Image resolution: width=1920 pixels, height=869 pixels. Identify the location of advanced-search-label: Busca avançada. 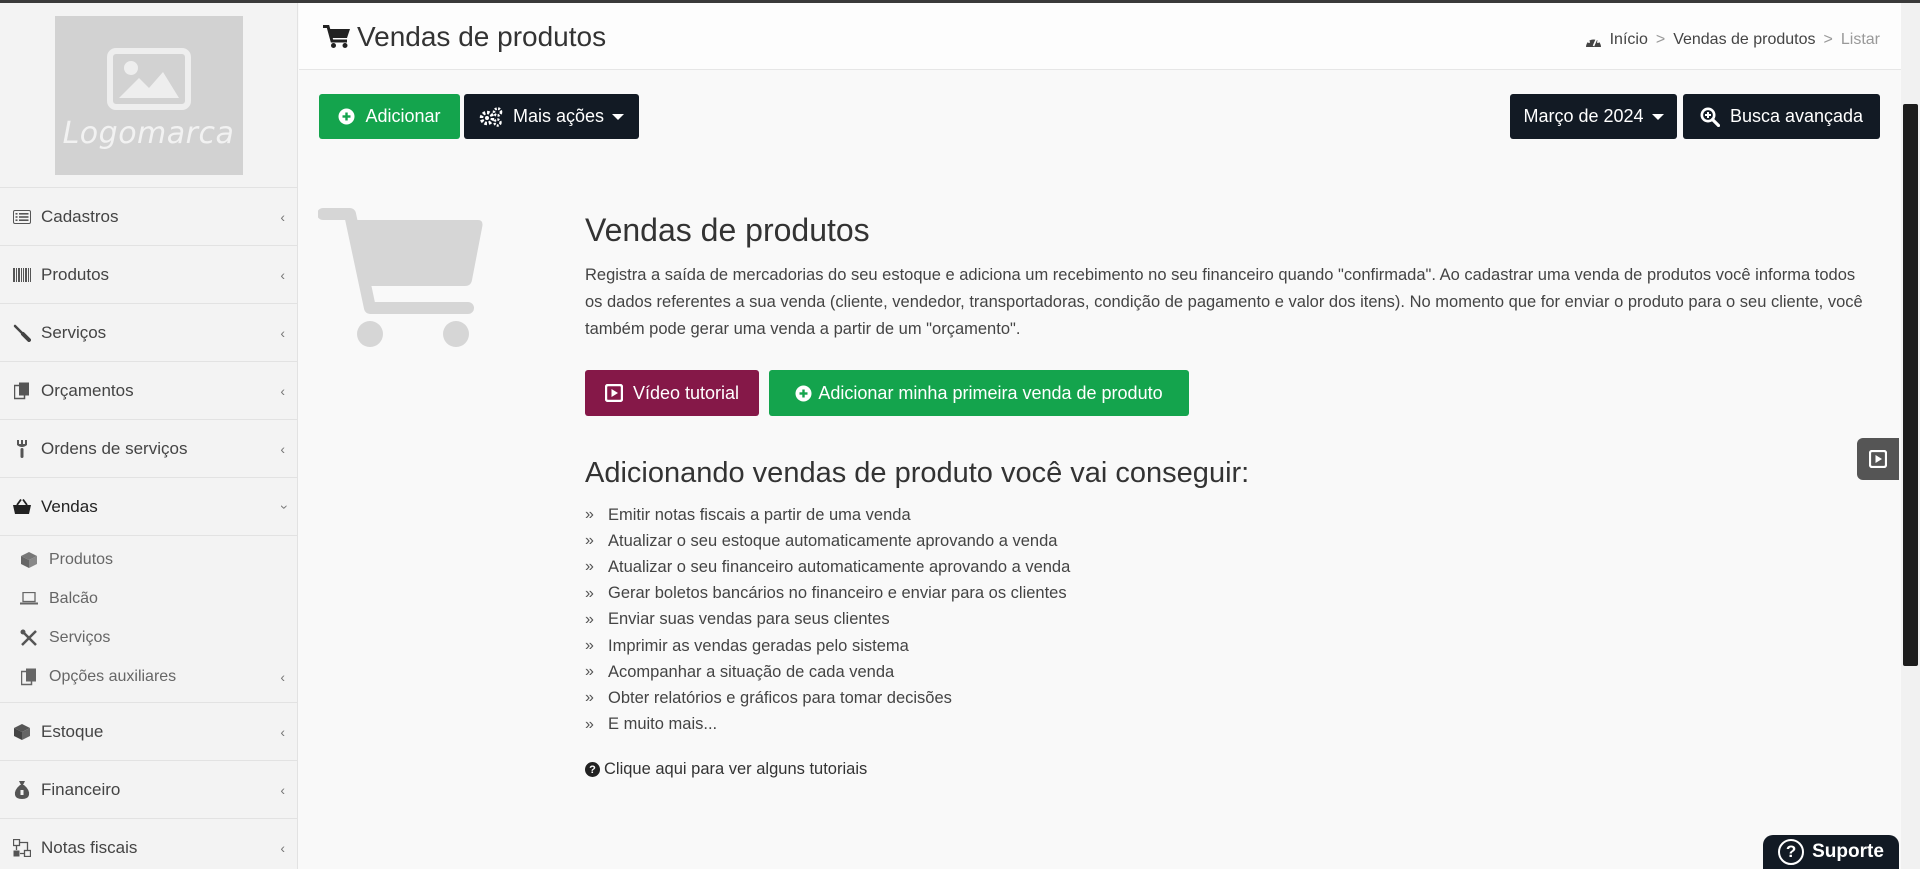
(1796, 116).